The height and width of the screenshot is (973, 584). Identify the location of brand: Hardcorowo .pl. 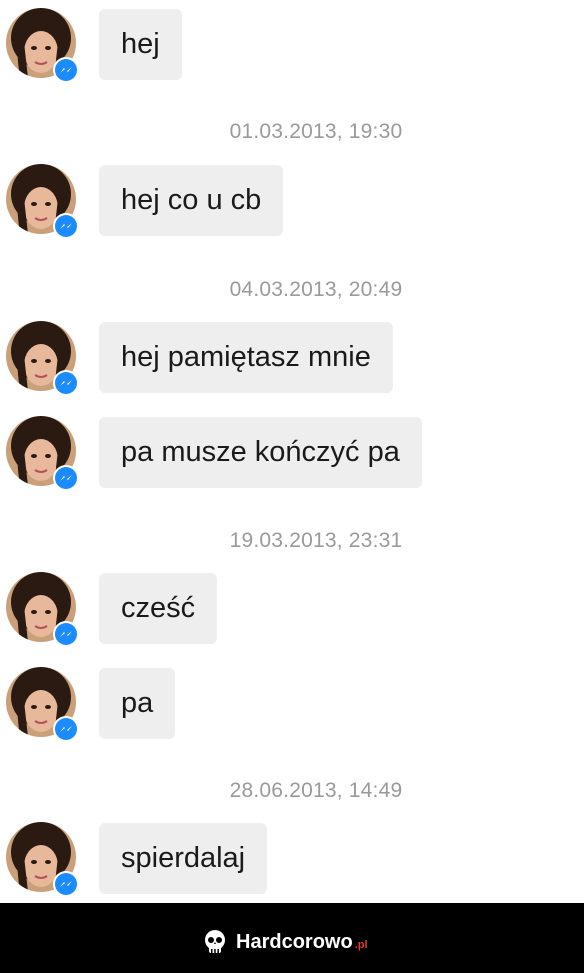
(284, 942).